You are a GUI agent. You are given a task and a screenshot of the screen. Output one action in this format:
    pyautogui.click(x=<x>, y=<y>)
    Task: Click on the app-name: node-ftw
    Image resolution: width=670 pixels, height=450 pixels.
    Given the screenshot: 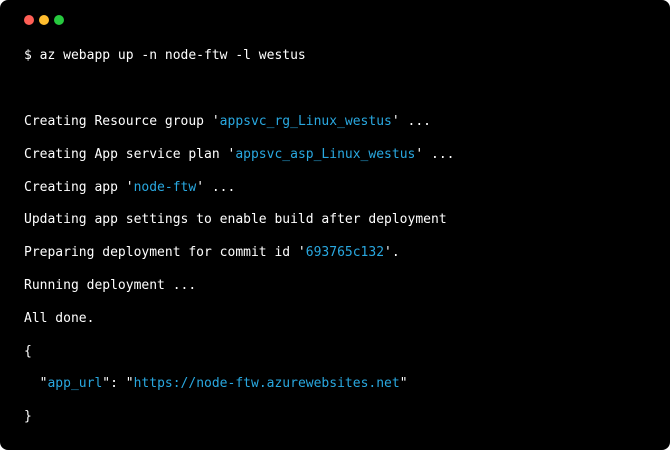 What is the action you would take?
    pyautogui.click(x=165, y=187)
    